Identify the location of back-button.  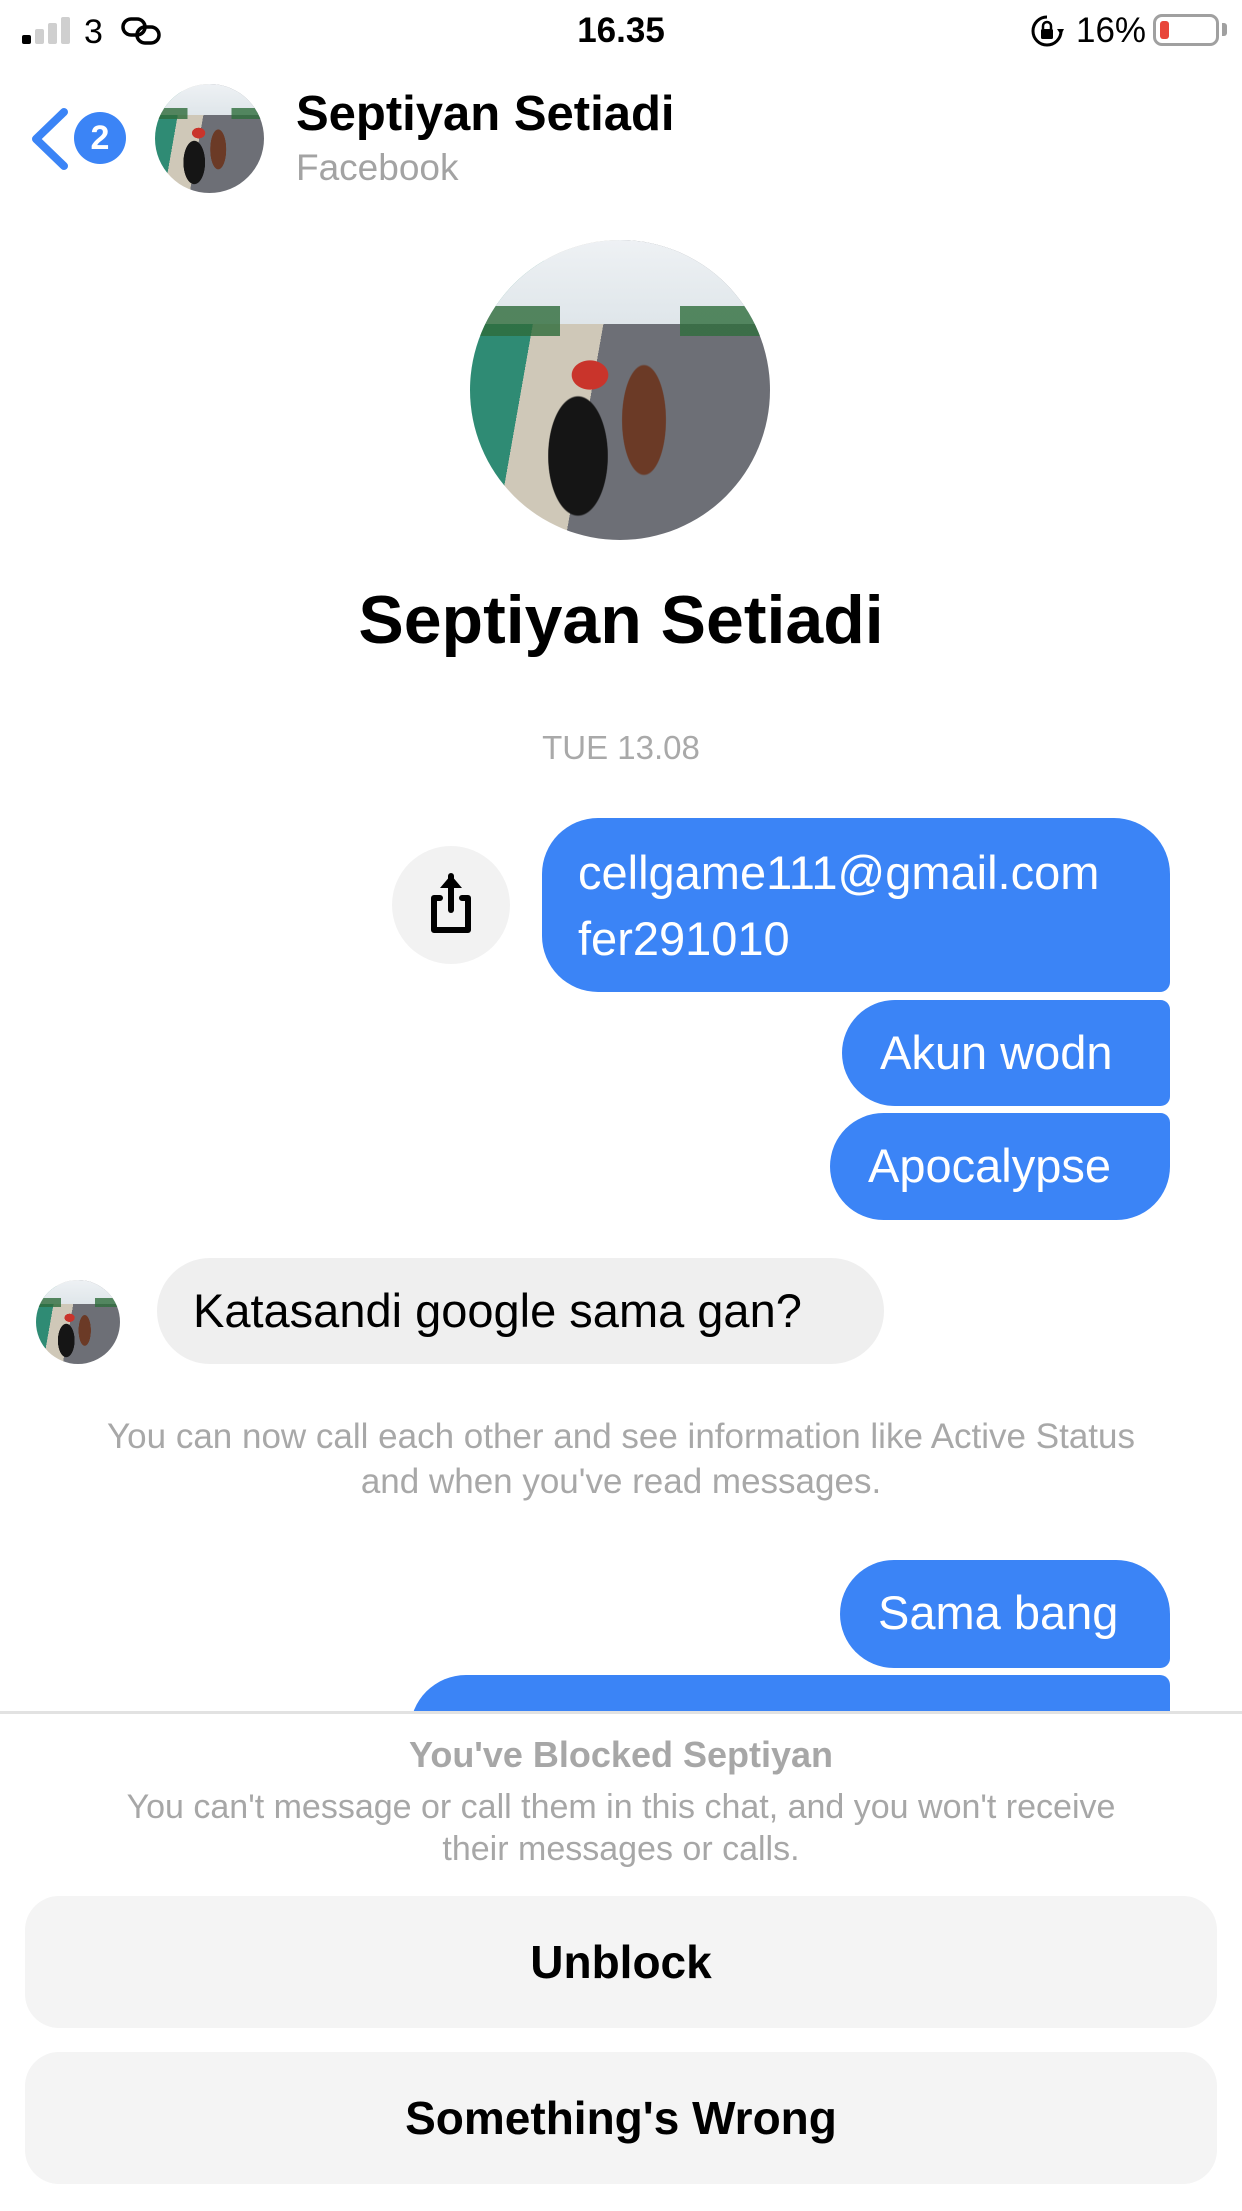
(50, 139).